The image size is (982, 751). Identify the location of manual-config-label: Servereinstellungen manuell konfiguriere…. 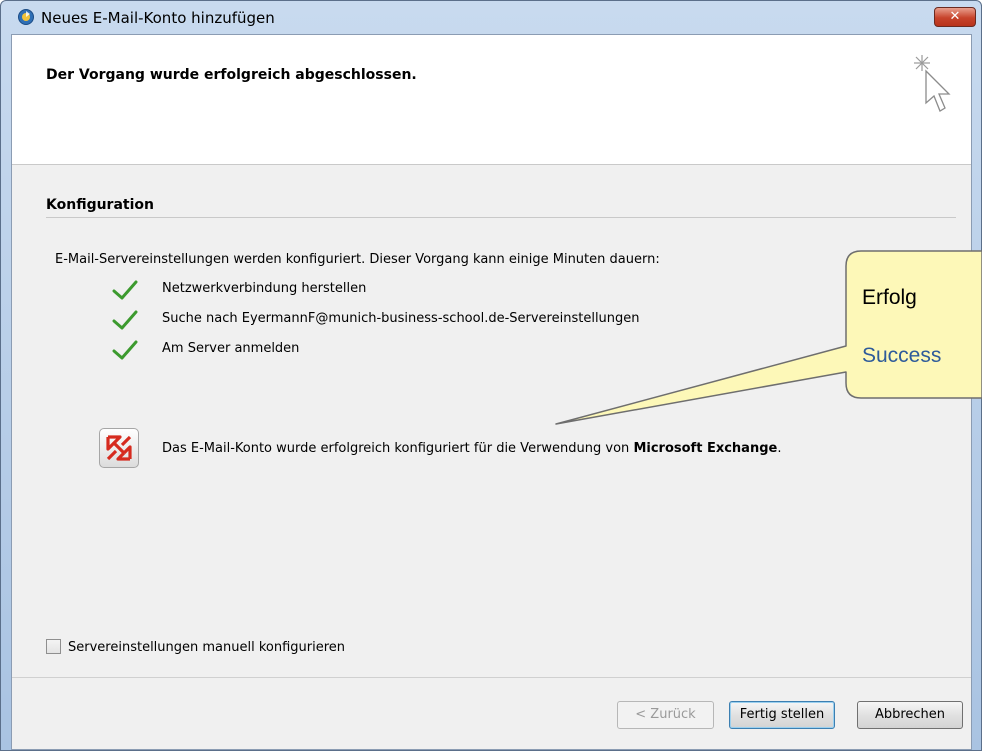
(206, 647).